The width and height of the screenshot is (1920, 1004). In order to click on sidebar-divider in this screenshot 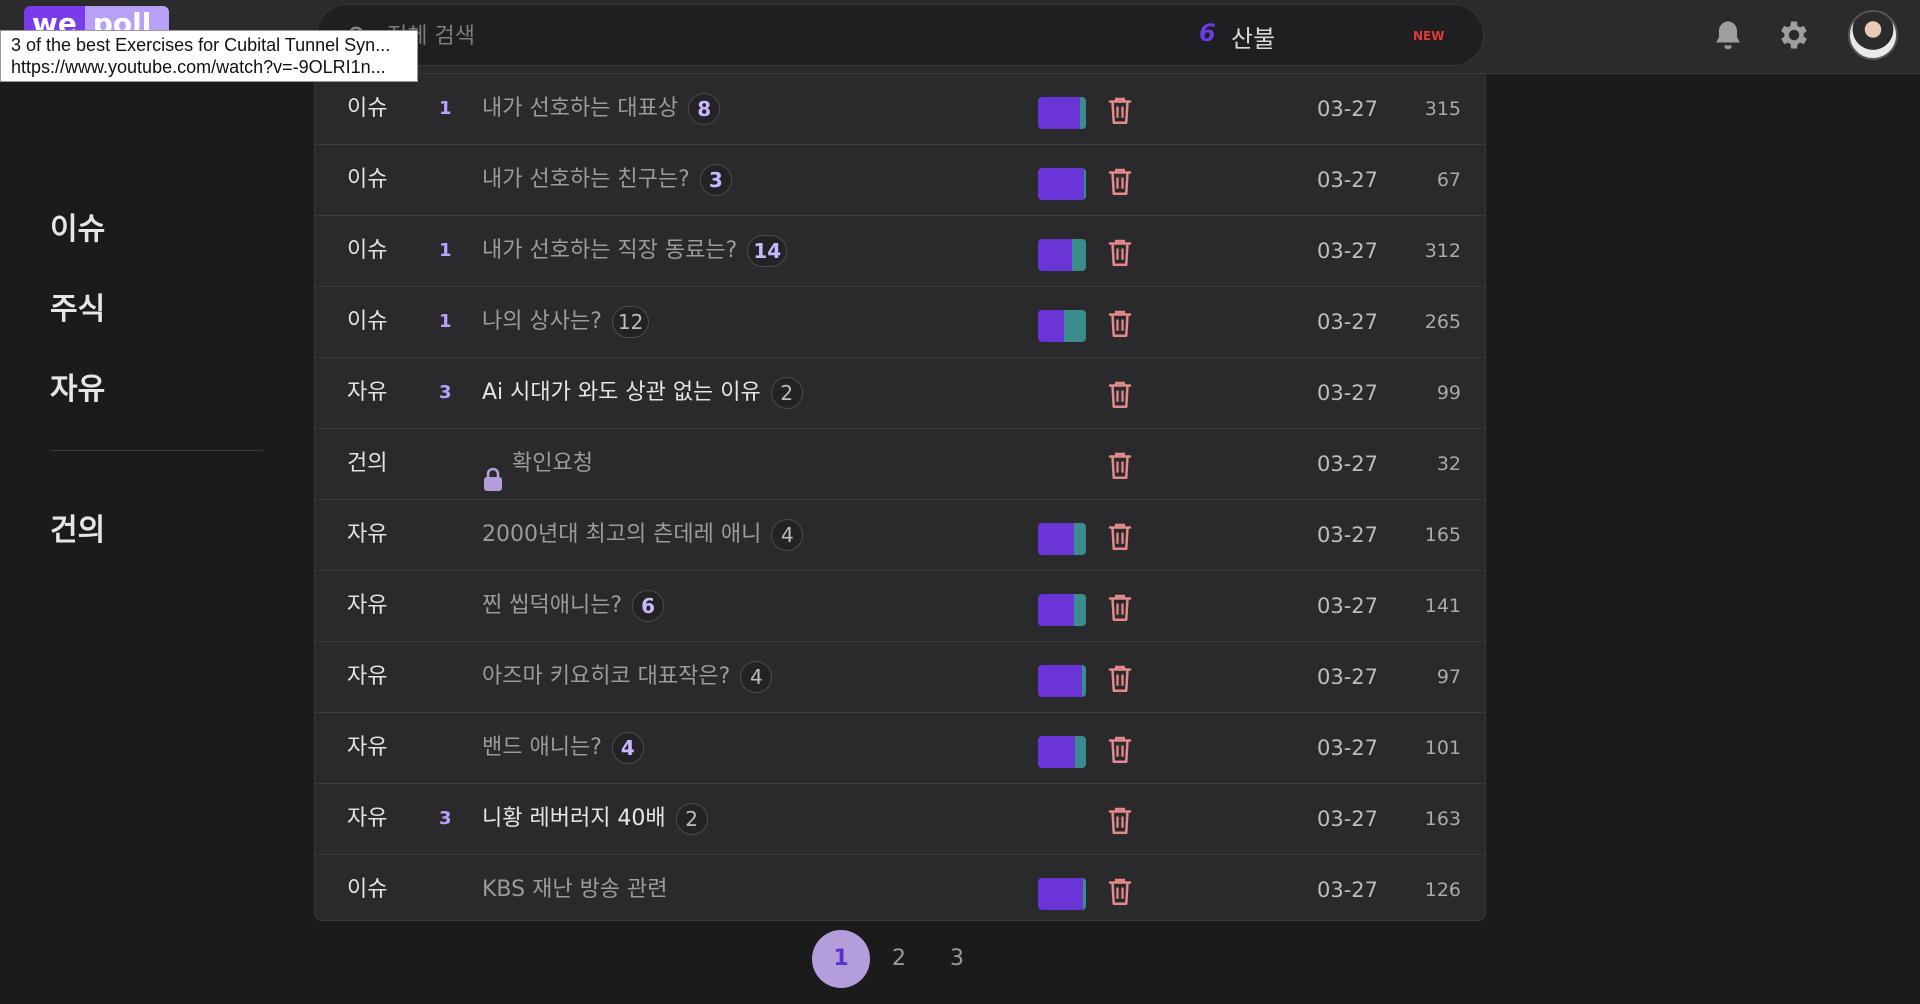, I will do `click(156, 450)`.